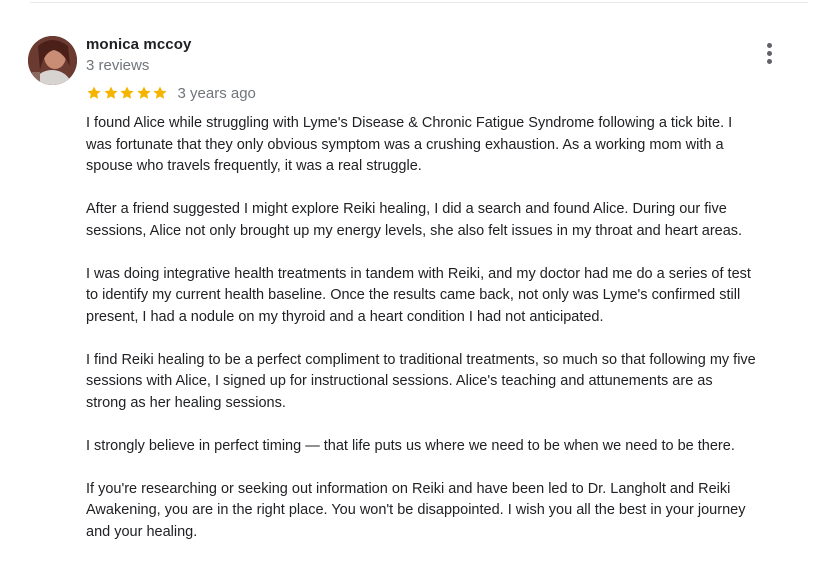  Describe the element at coordinates (216, 93) in the screenshot. I see `review-date: 3 years ago` at that location.